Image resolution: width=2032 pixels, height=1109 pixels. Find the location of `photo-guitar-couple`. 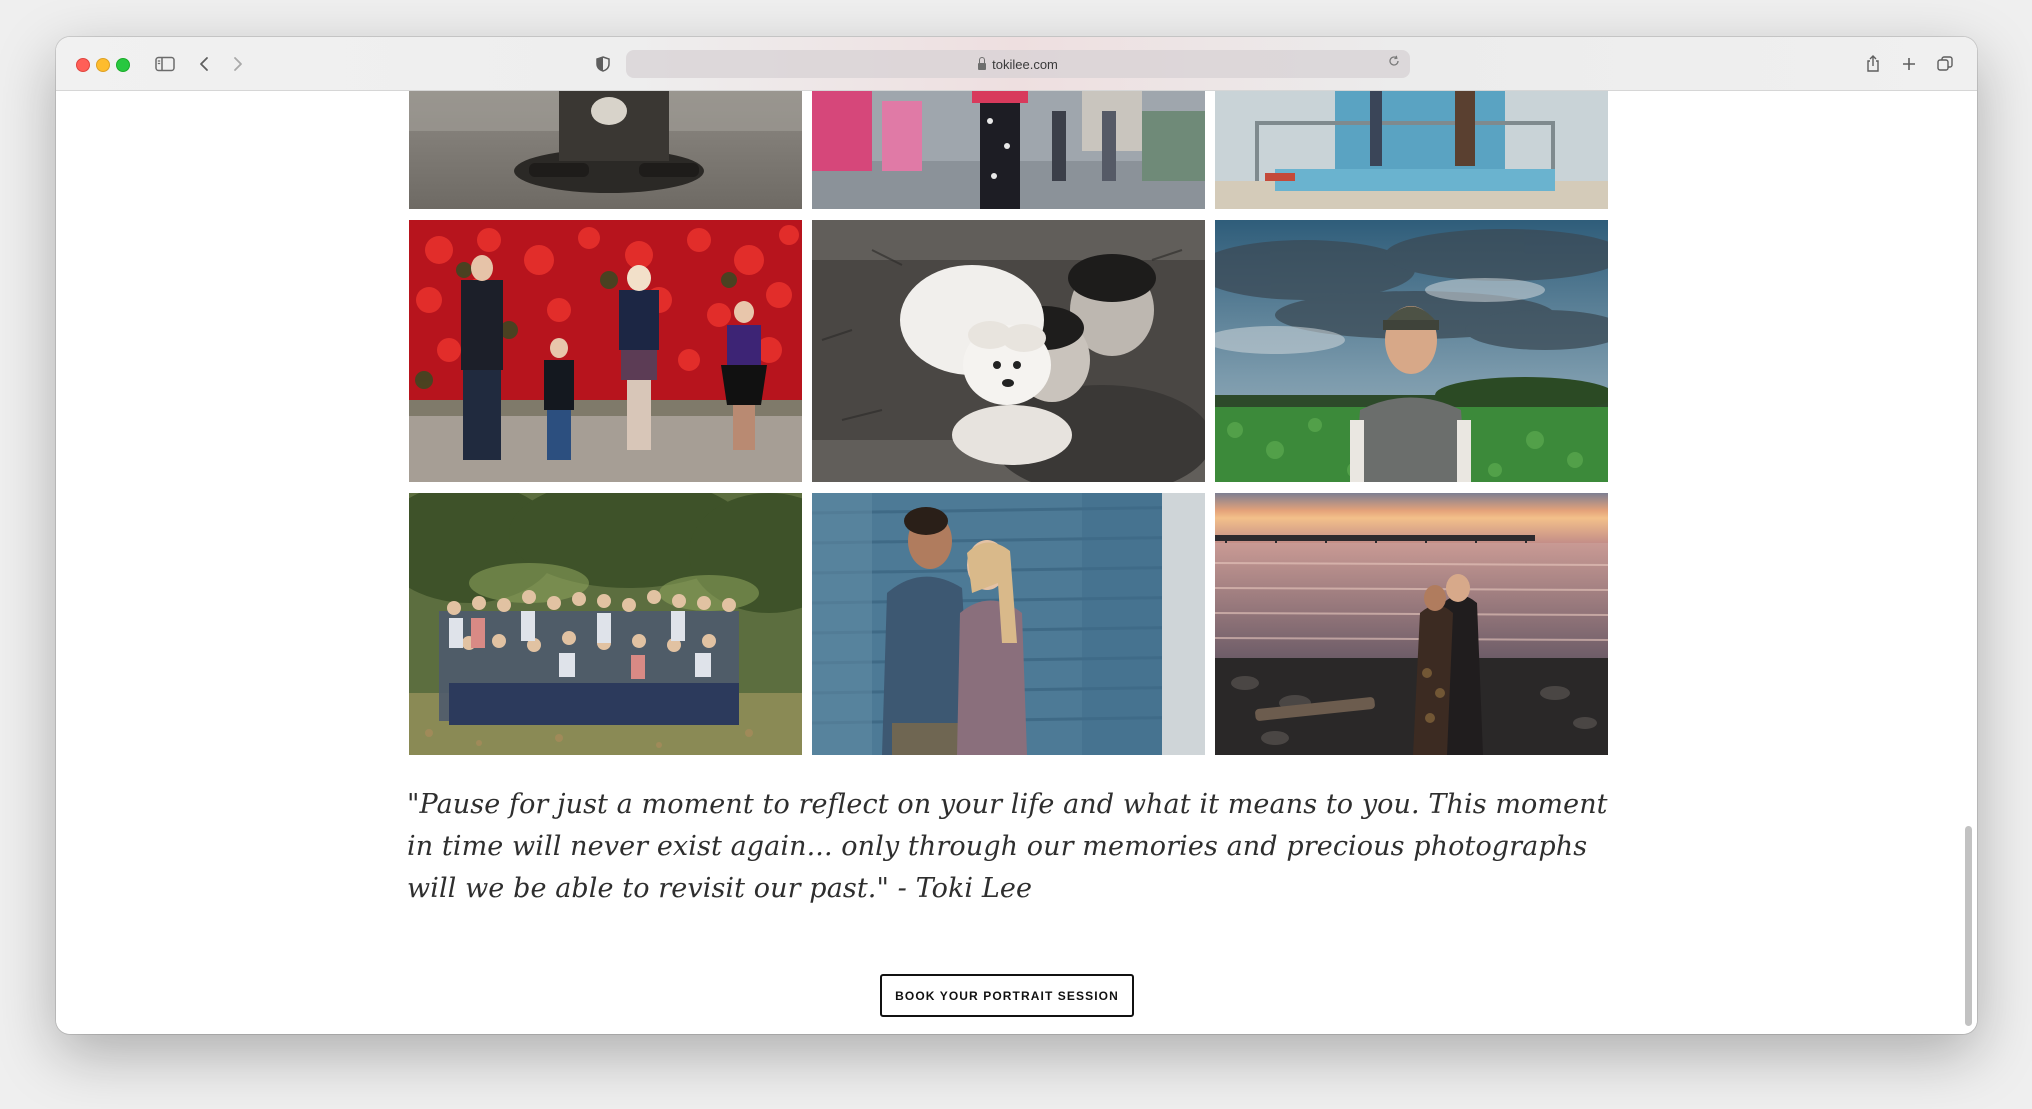

photo-guitar-couple is located at coordinates (605, 150).